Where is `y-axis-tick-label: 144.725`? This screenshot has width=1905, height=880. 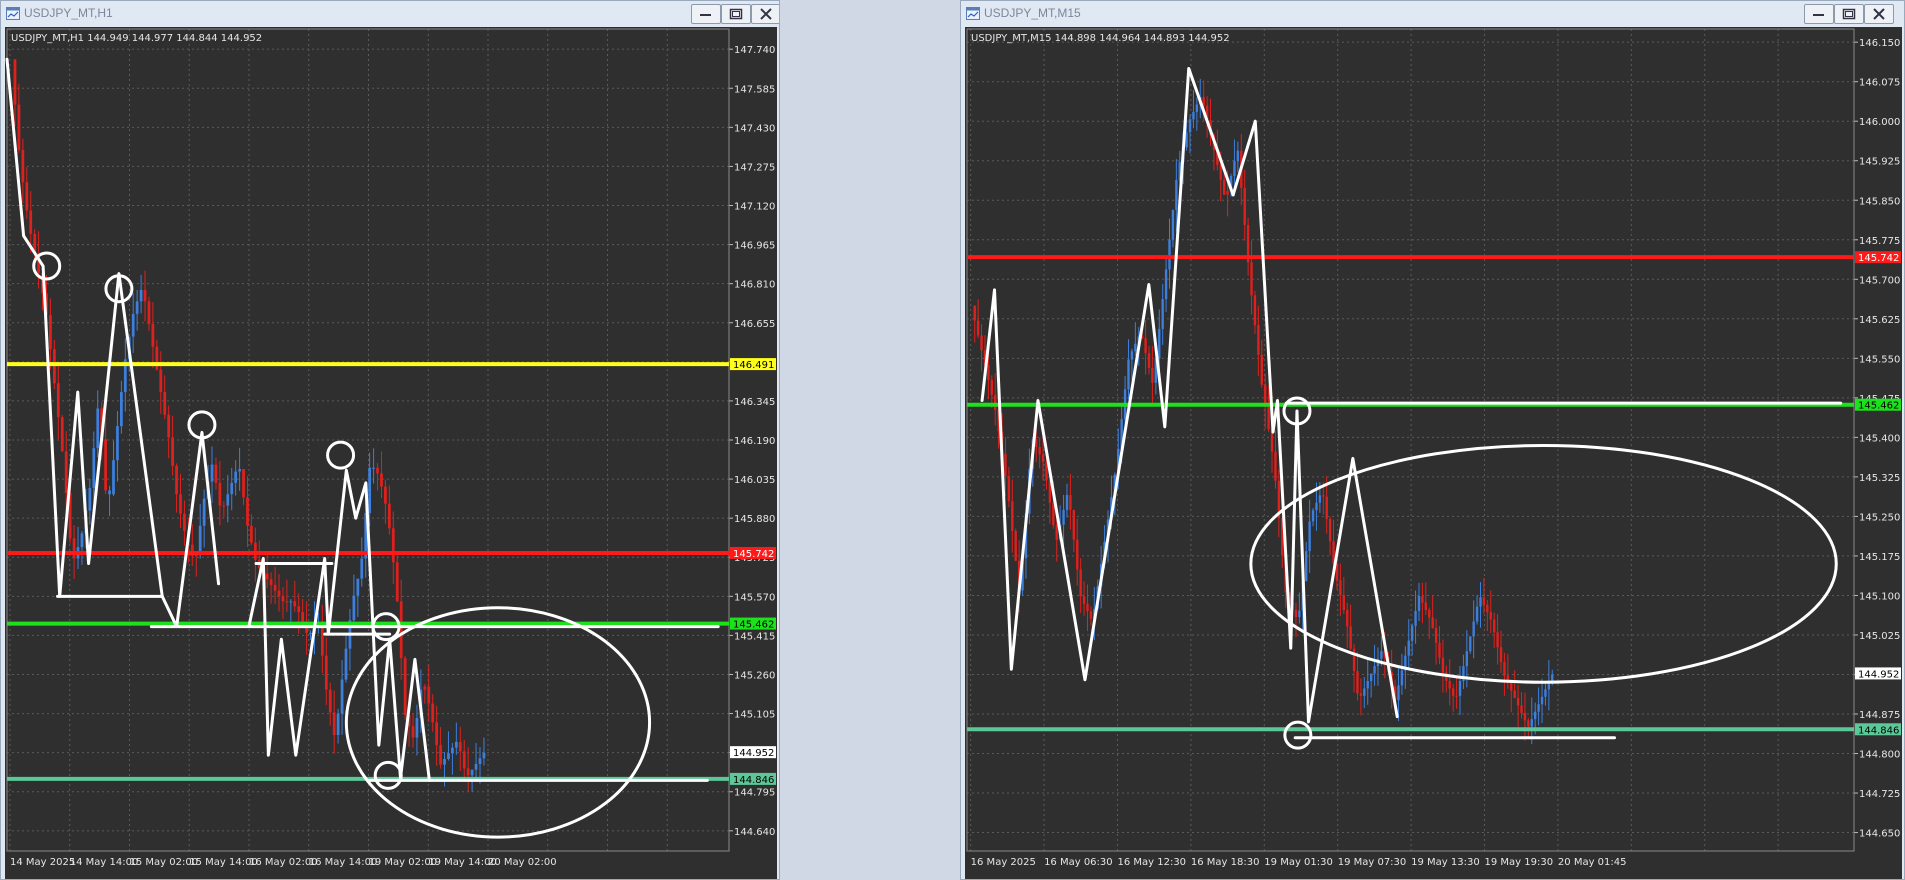
y-axis-tick-label: 144.725 is located at coordinates (1879, 794).